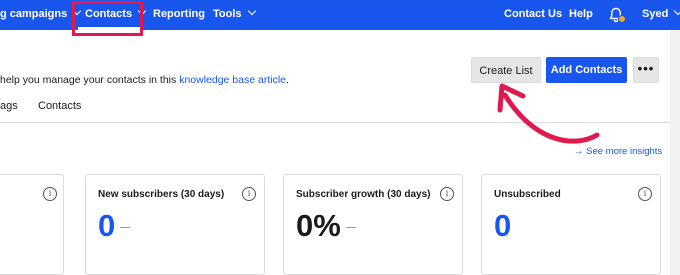  I want to click on nav-item-reporting: Reporting, so click(179, 15).